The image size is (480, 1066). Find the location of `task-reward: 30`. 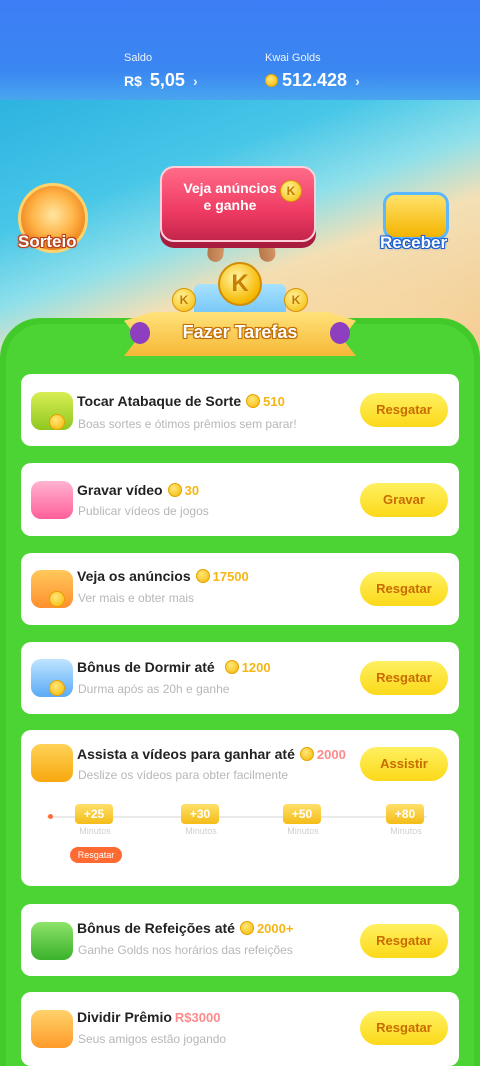

task-reward: 30 is located at coordinates (192, 490).